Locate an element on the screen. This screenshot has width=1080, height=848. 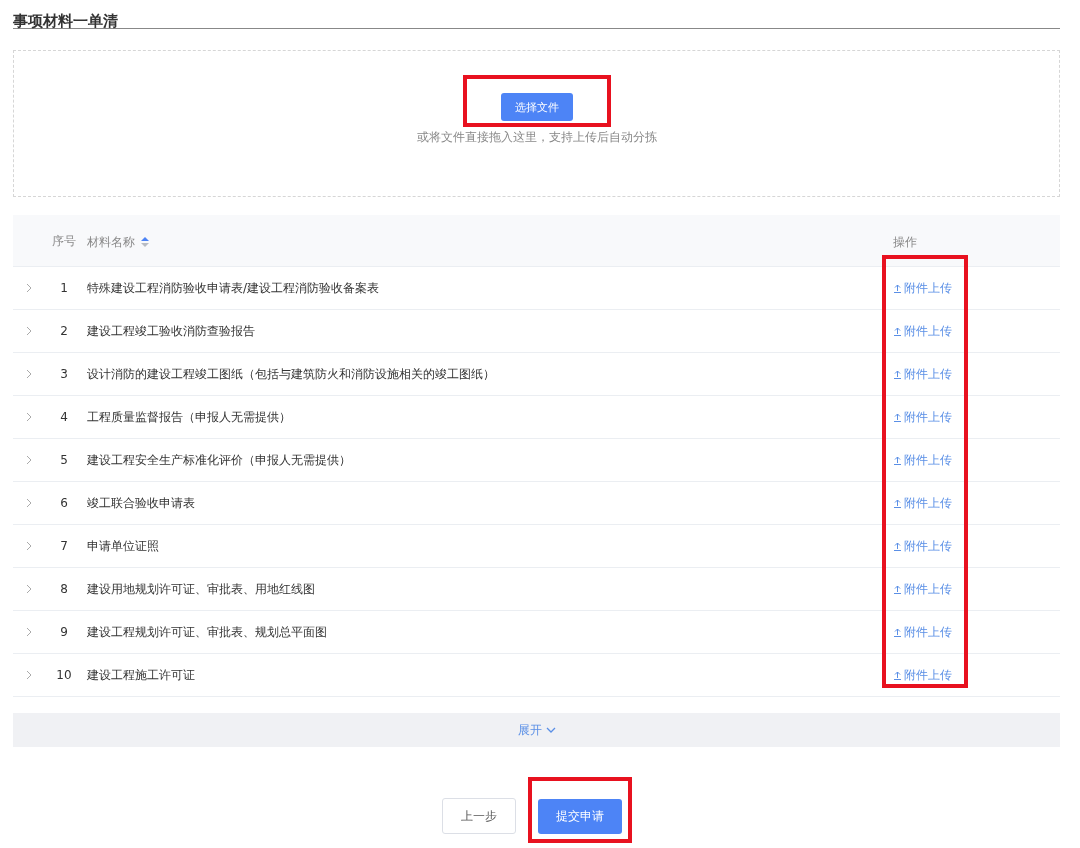
column-header: 材料名称 is located at coordinates (111, 241).